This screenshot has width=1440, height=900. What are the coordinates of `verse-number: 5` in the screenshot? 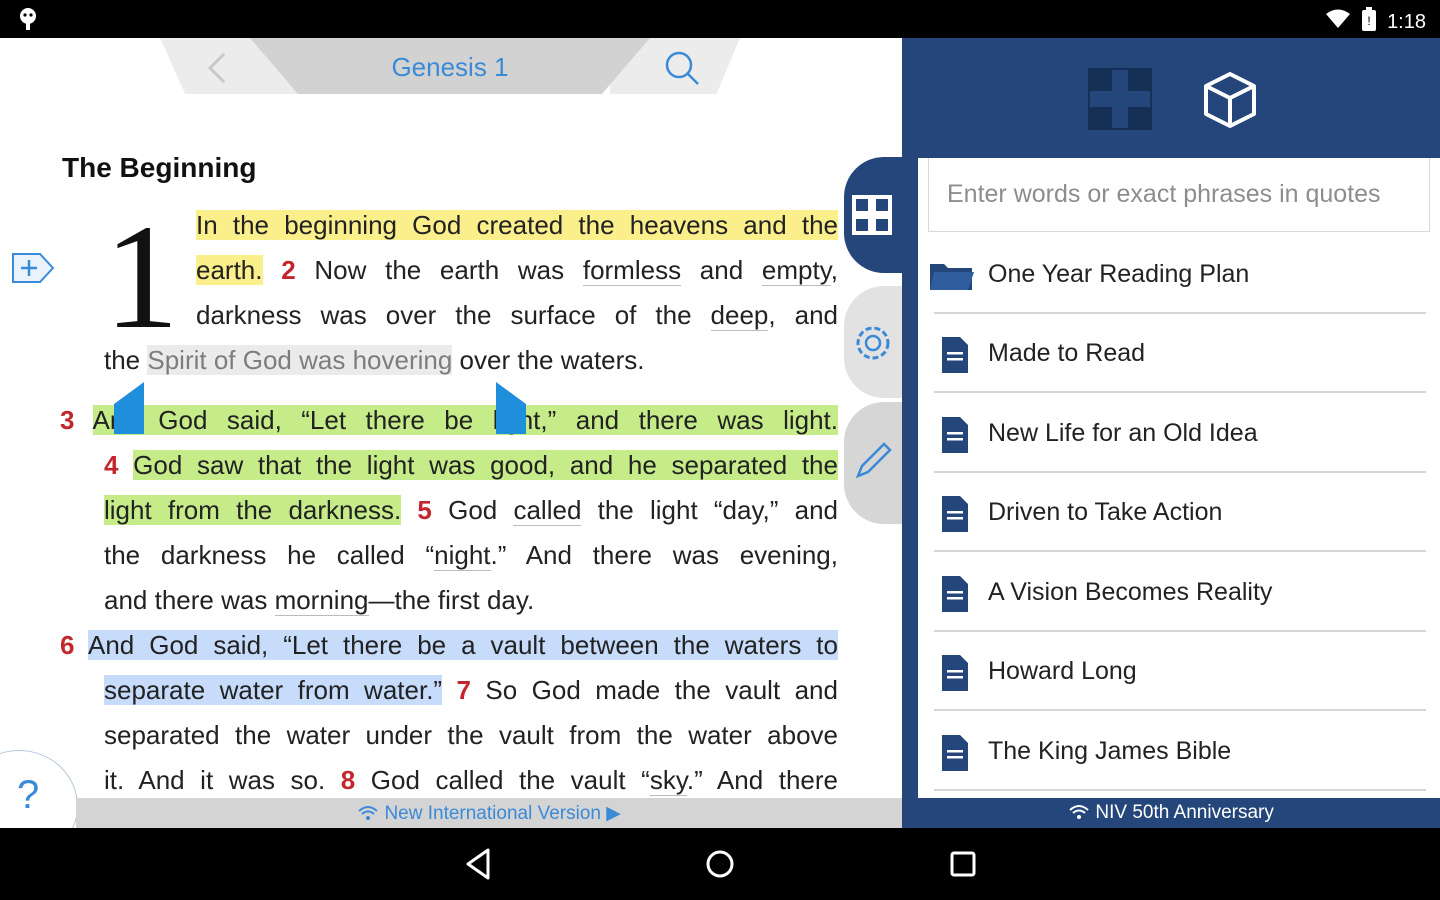 It's located at (424, 510).